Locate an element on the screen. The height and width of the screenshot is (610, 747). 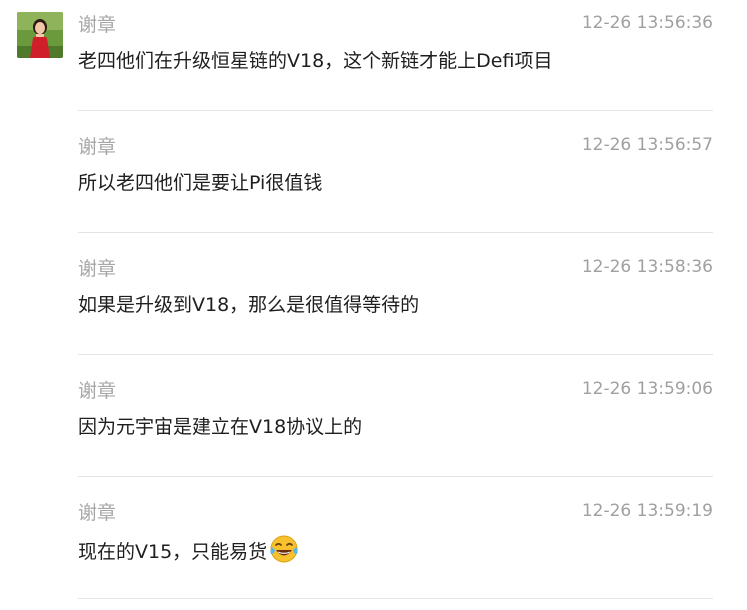
message-timestamp: 12-26 13:56:36 is located at coordinates (647, 23).